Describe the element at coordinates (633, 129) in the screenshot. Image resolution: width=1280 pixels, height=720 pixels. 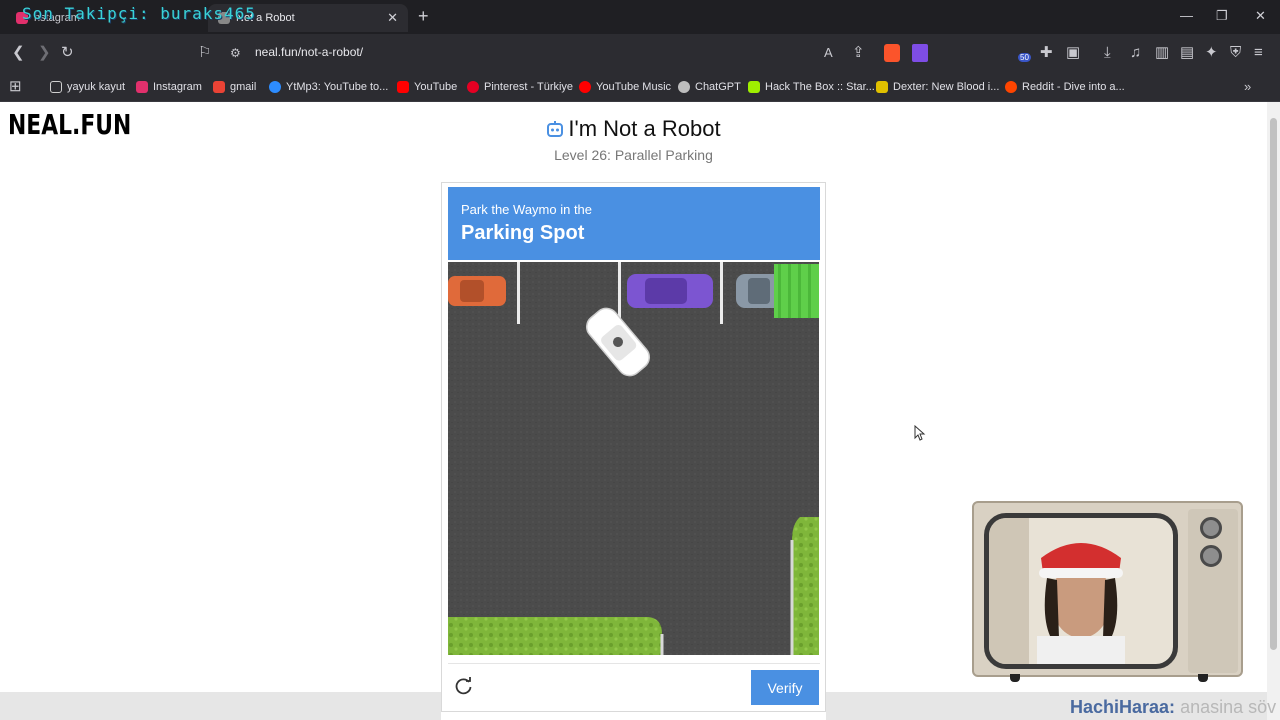
I see `page-title: I'm Not a Robot` at that location.